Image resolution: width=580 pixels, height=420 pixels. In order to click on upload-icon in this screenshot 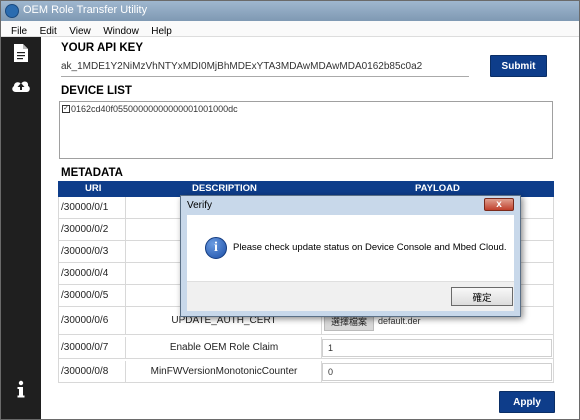, I will do `click(21, 85)`.